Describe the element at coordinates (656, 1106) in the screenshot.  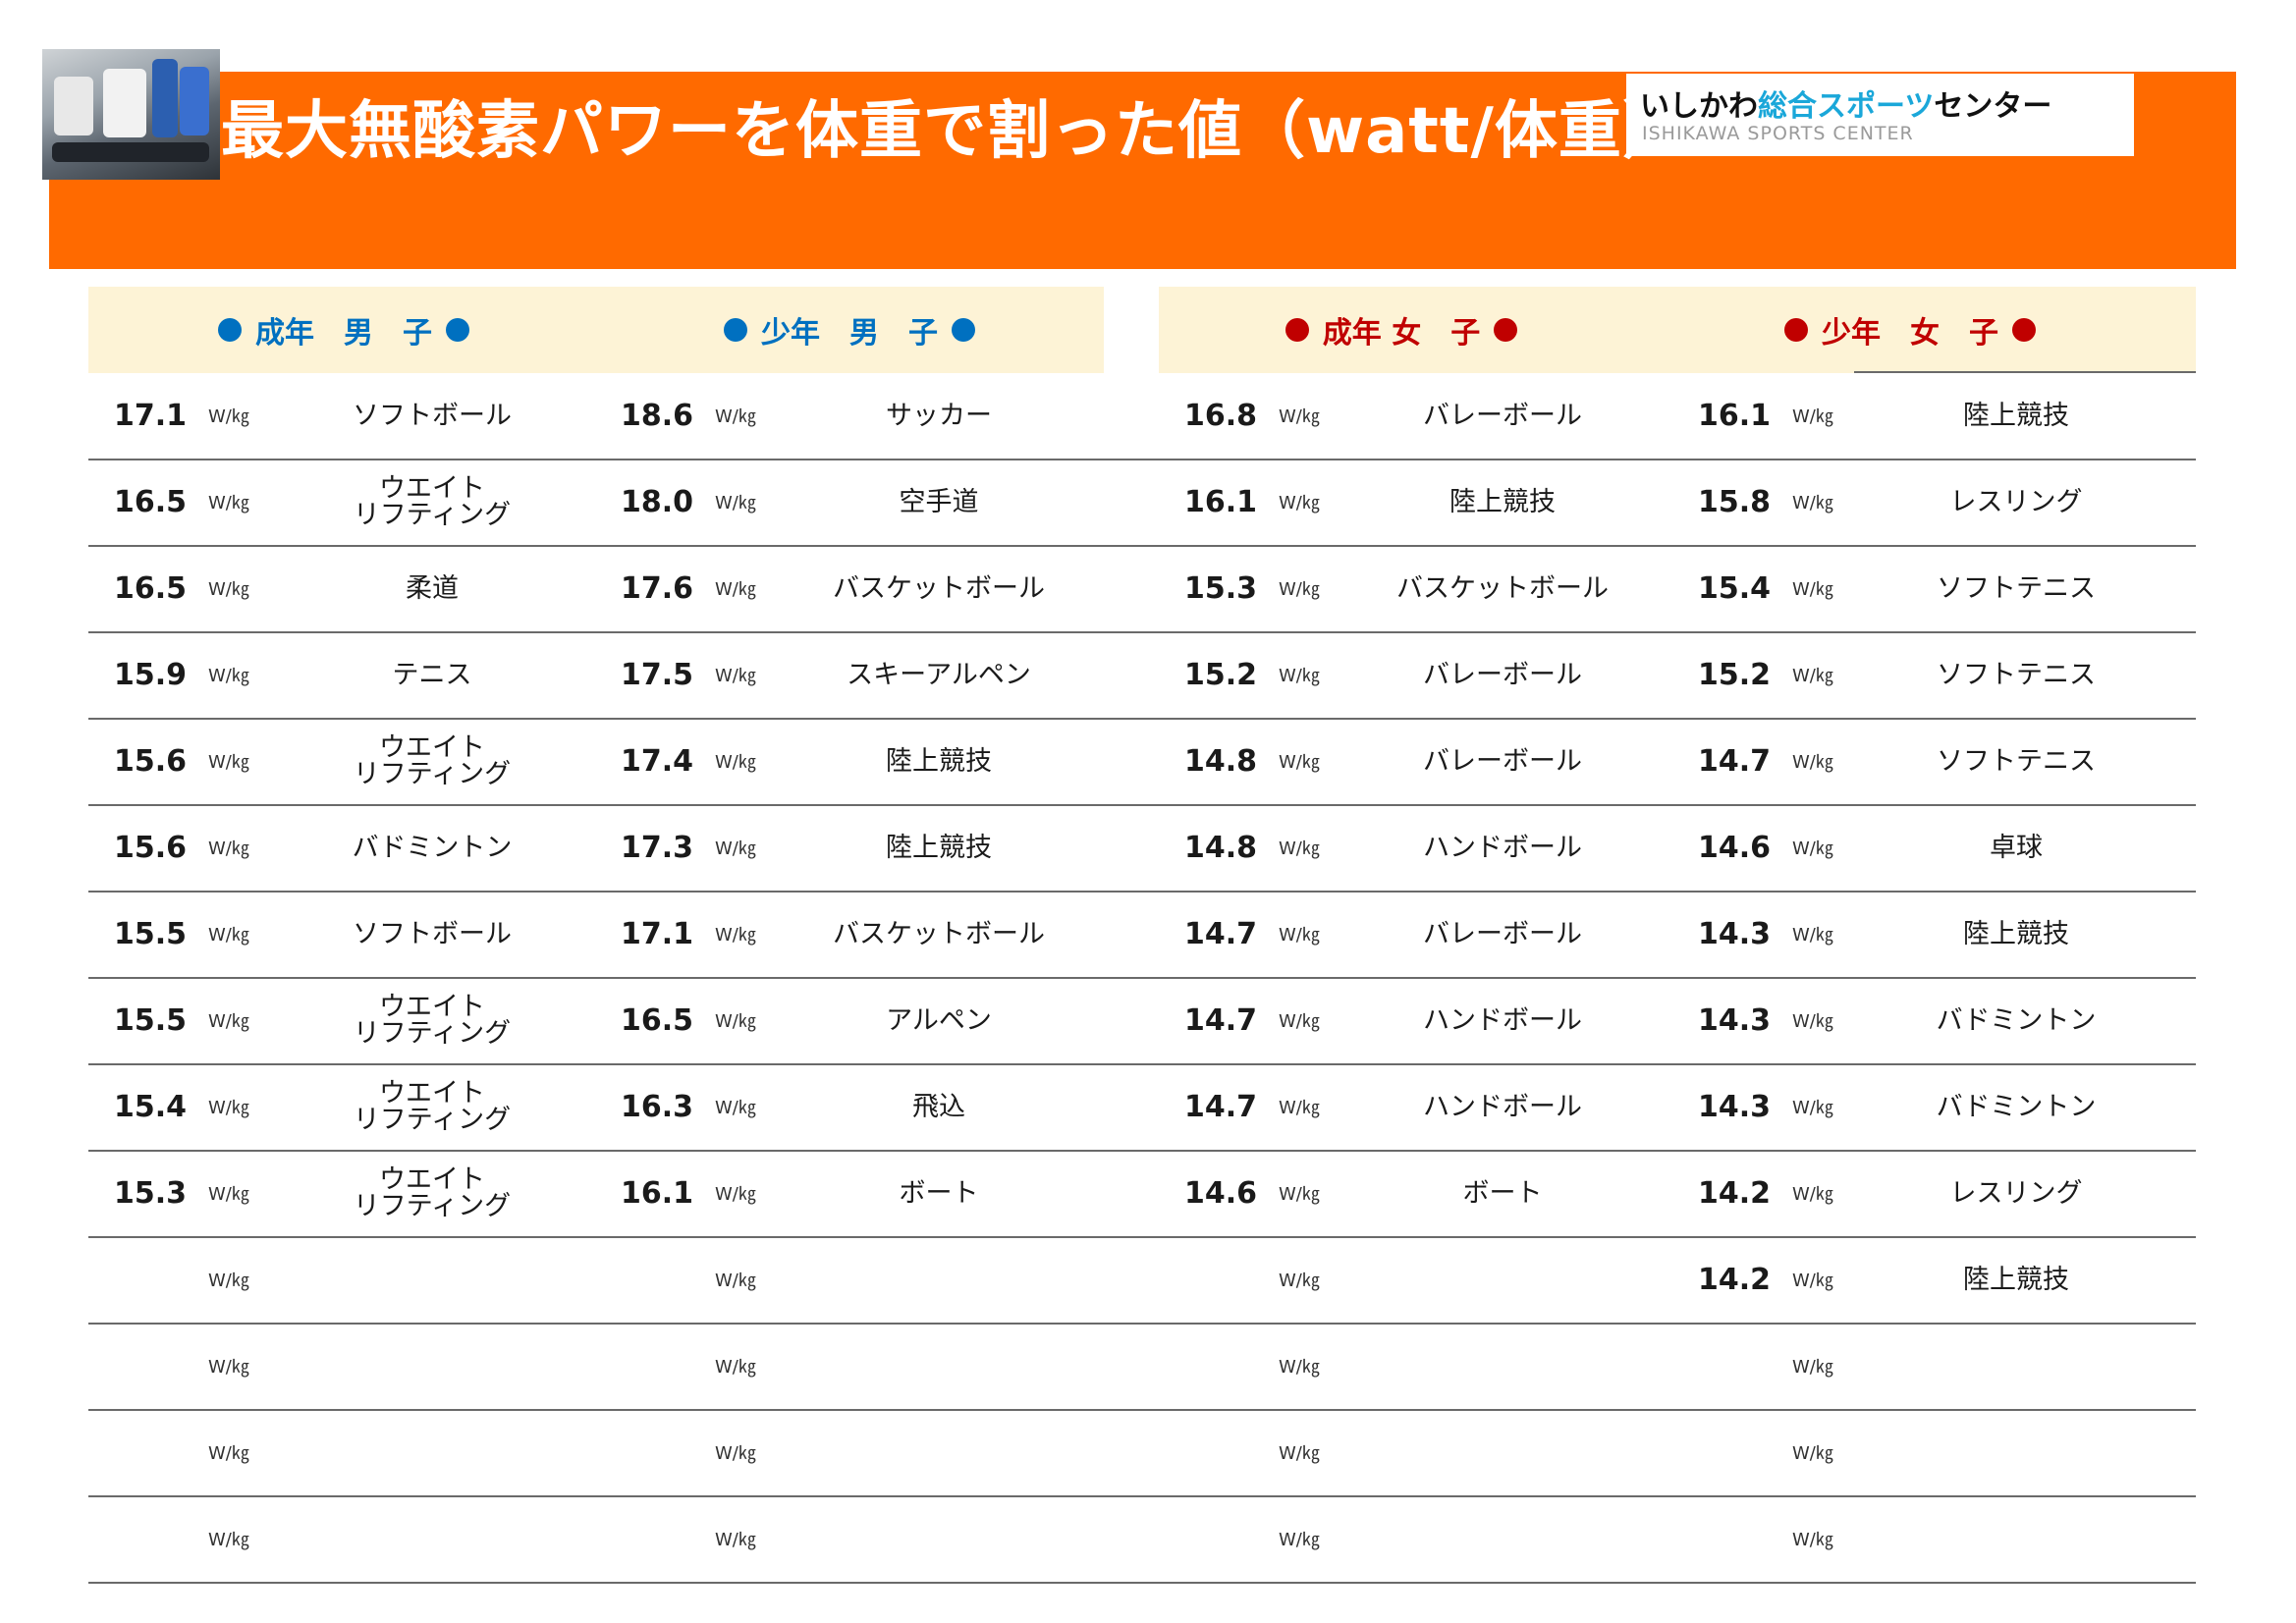
I see `power-value: 16.3` at that location.